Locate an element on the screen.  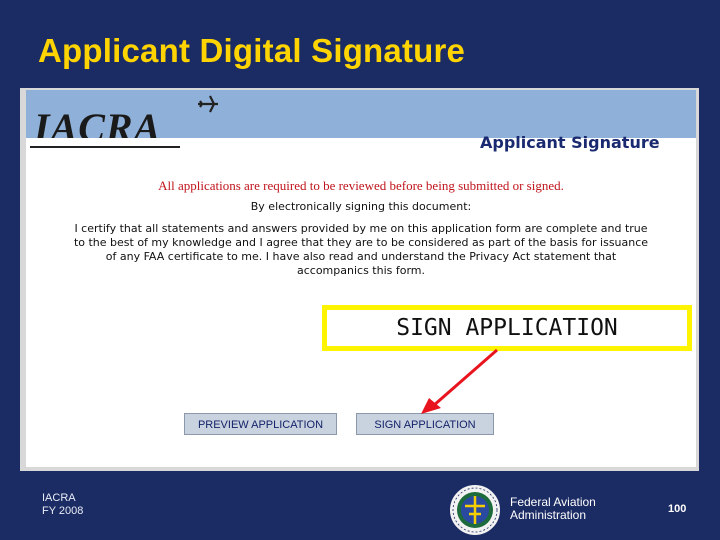
footer-program: IACRA FY 2008 is located at coordinates (62, 505).